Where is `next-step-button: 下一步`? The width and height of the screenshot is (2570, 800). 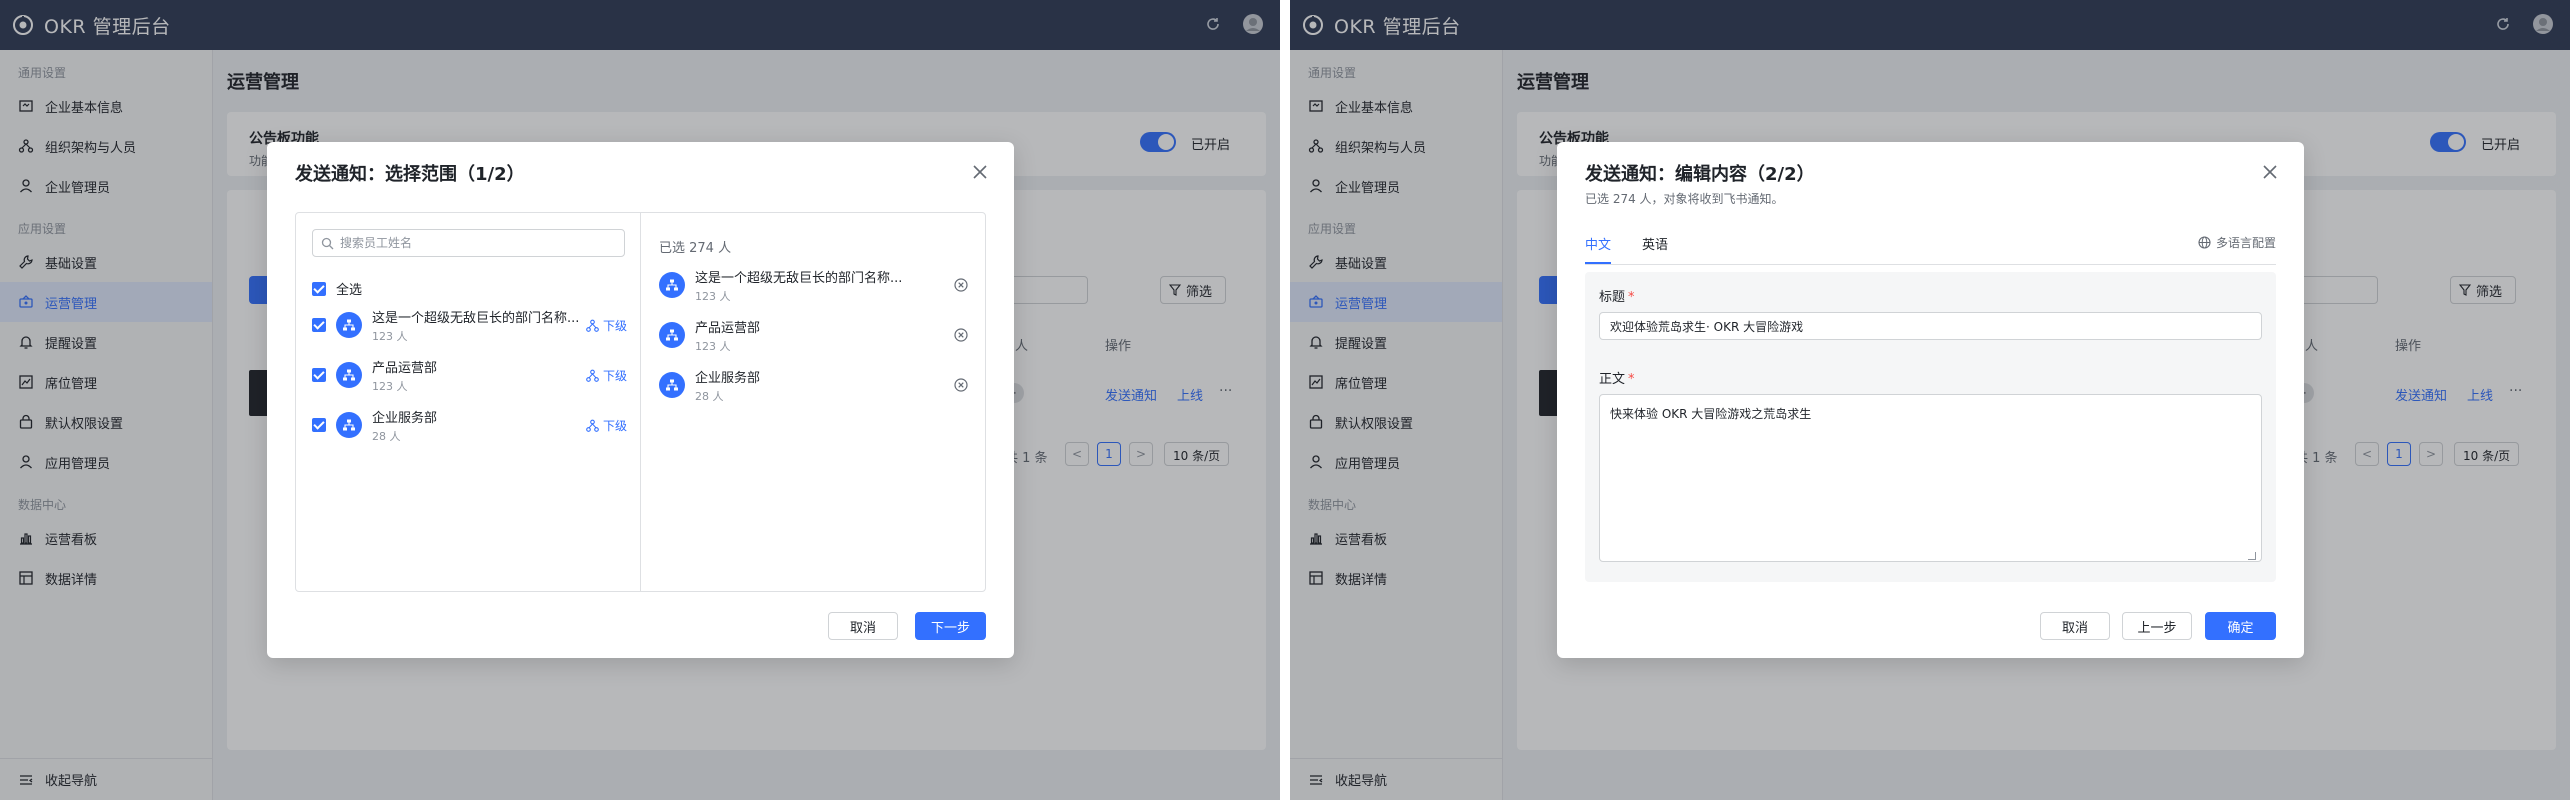 next-step-button: 下一步 is located at coordinates (950, 626).